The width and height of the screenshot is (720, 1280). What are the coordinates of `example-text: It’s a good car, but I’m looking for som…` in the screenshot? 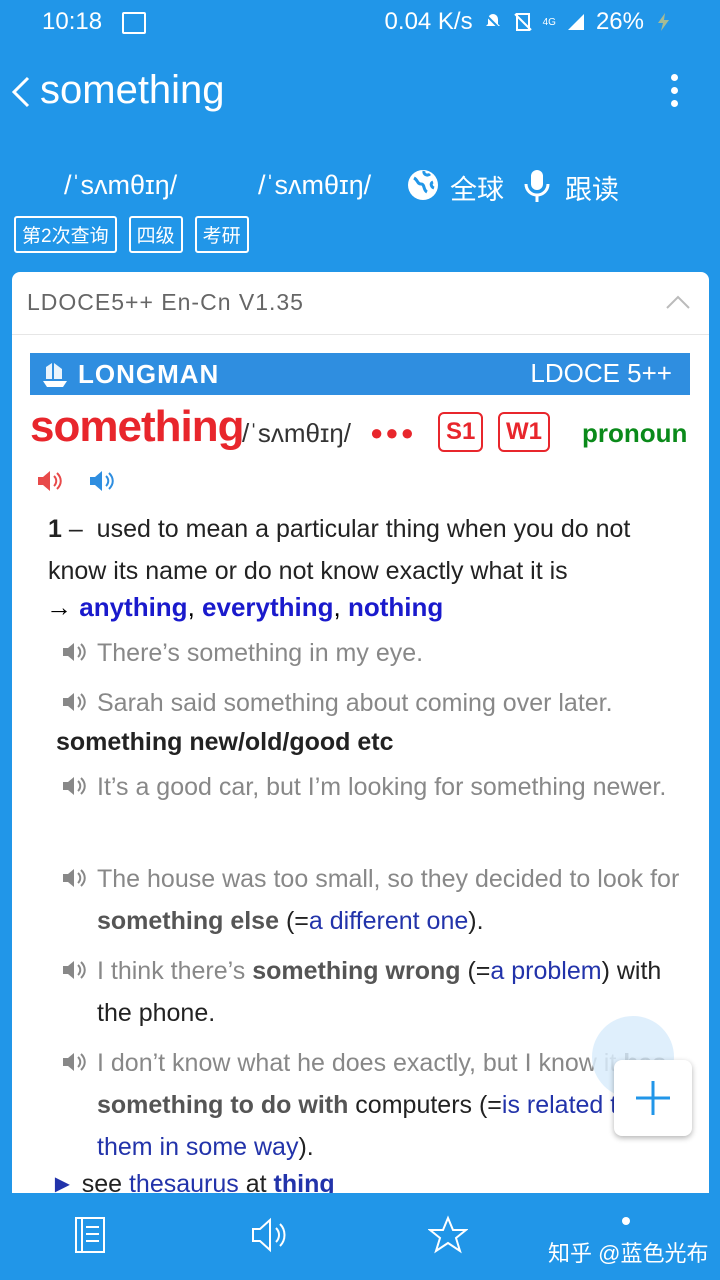 It's located at (382, 787).